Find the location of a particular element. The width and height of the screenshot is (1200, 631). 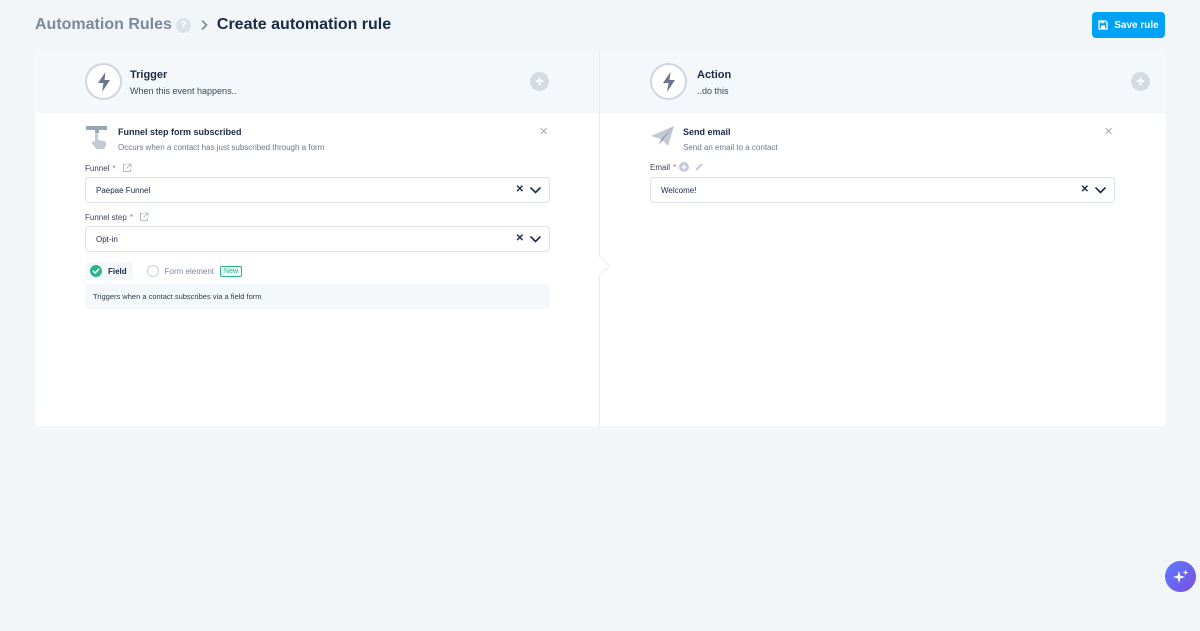

field-option: Field is located at coordinates (109, 271).